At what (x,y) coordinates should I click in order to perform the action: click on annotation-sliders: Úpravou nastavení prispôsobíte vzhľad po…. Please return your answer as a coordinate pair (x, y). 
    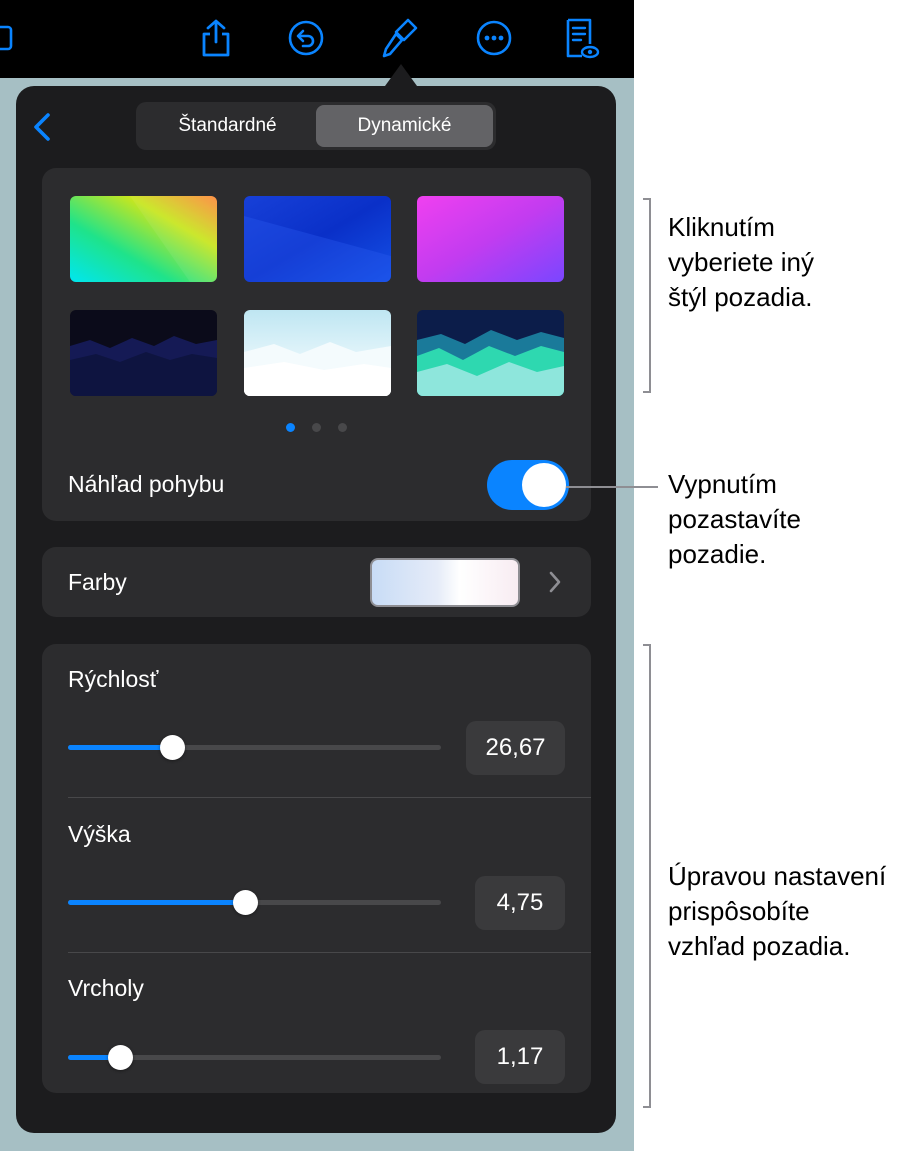
    Looking at the image, I should click on (777, 911).